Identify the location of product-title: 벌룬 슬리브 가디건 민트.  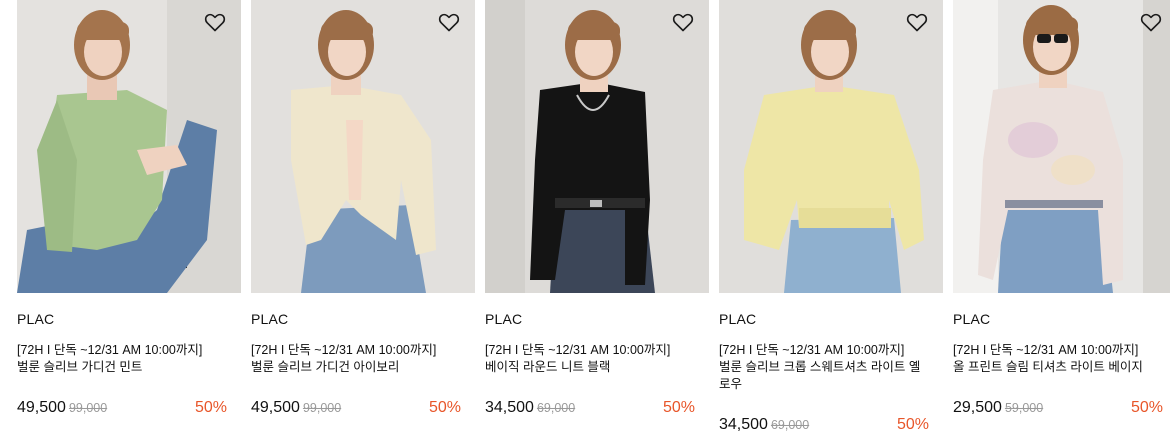
(80, 367).